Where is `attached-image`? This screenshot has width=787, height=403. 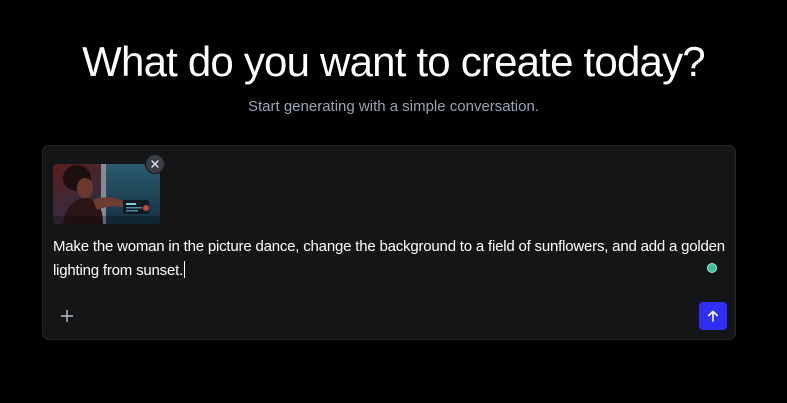
attached-image is located at coordinates (106, 194).